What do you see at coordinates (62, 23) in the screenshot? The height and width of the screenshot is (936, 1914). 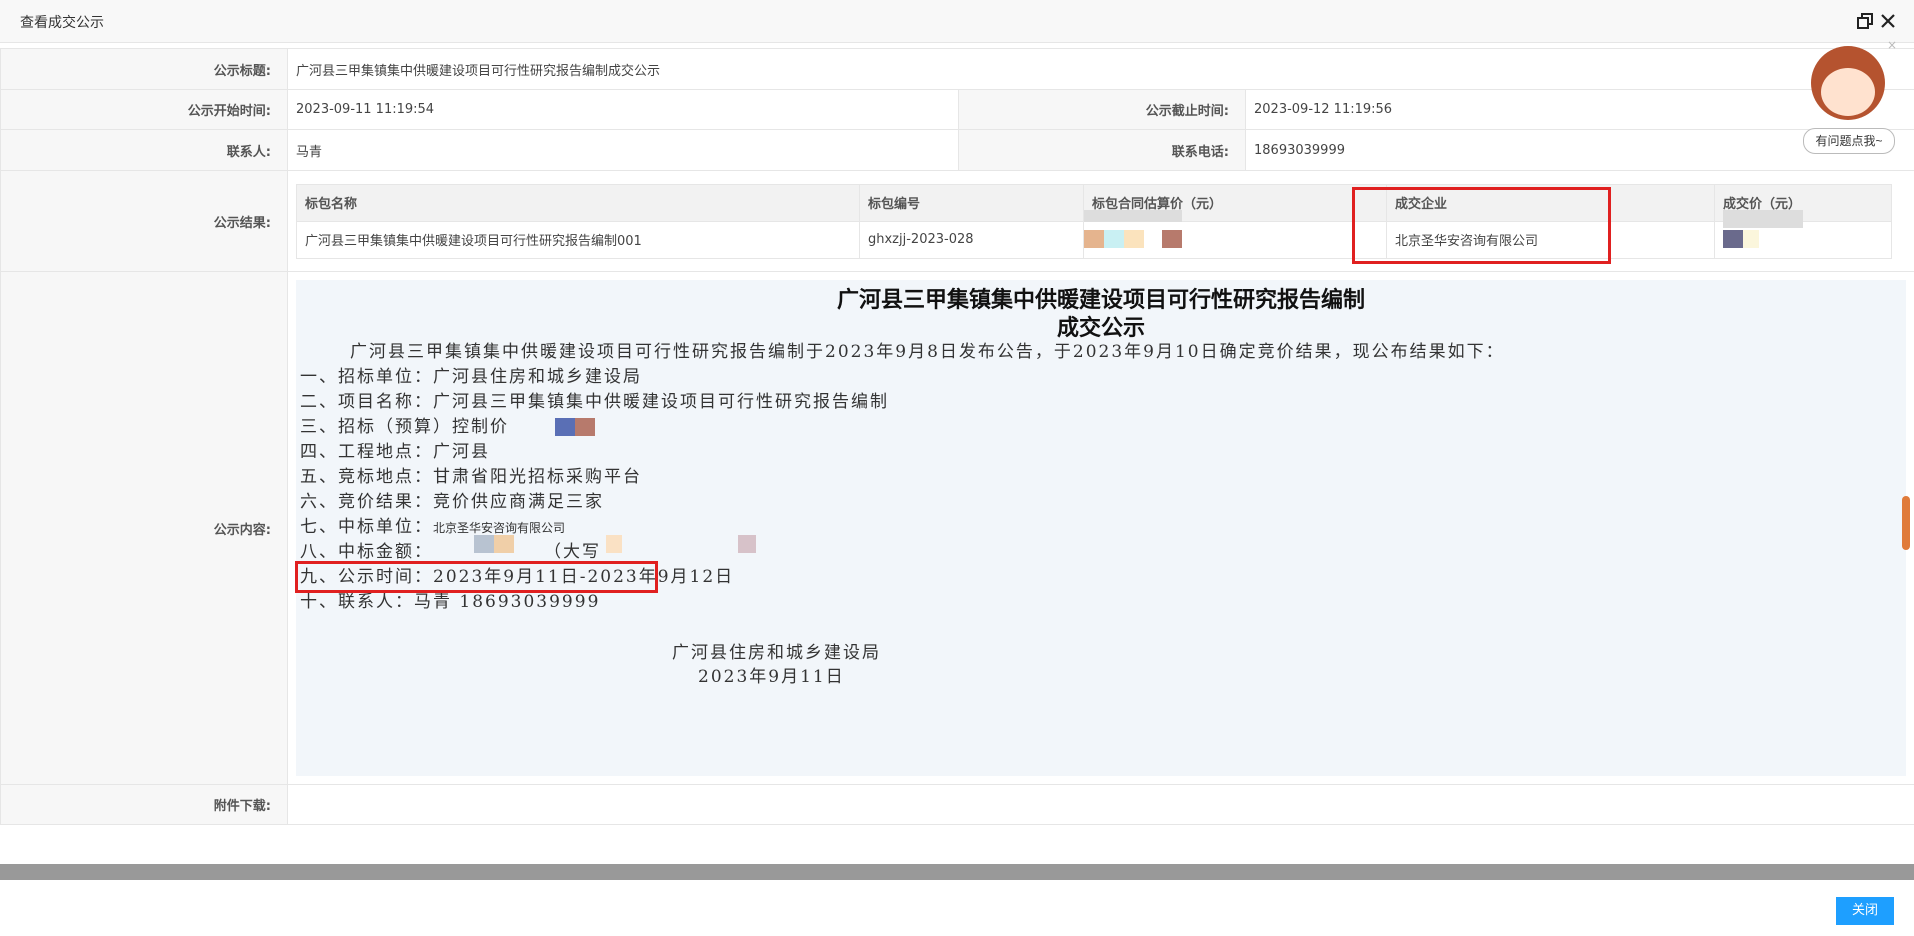 I see `dialog-title: 查看成交公示` at bounding box center [62, 23].